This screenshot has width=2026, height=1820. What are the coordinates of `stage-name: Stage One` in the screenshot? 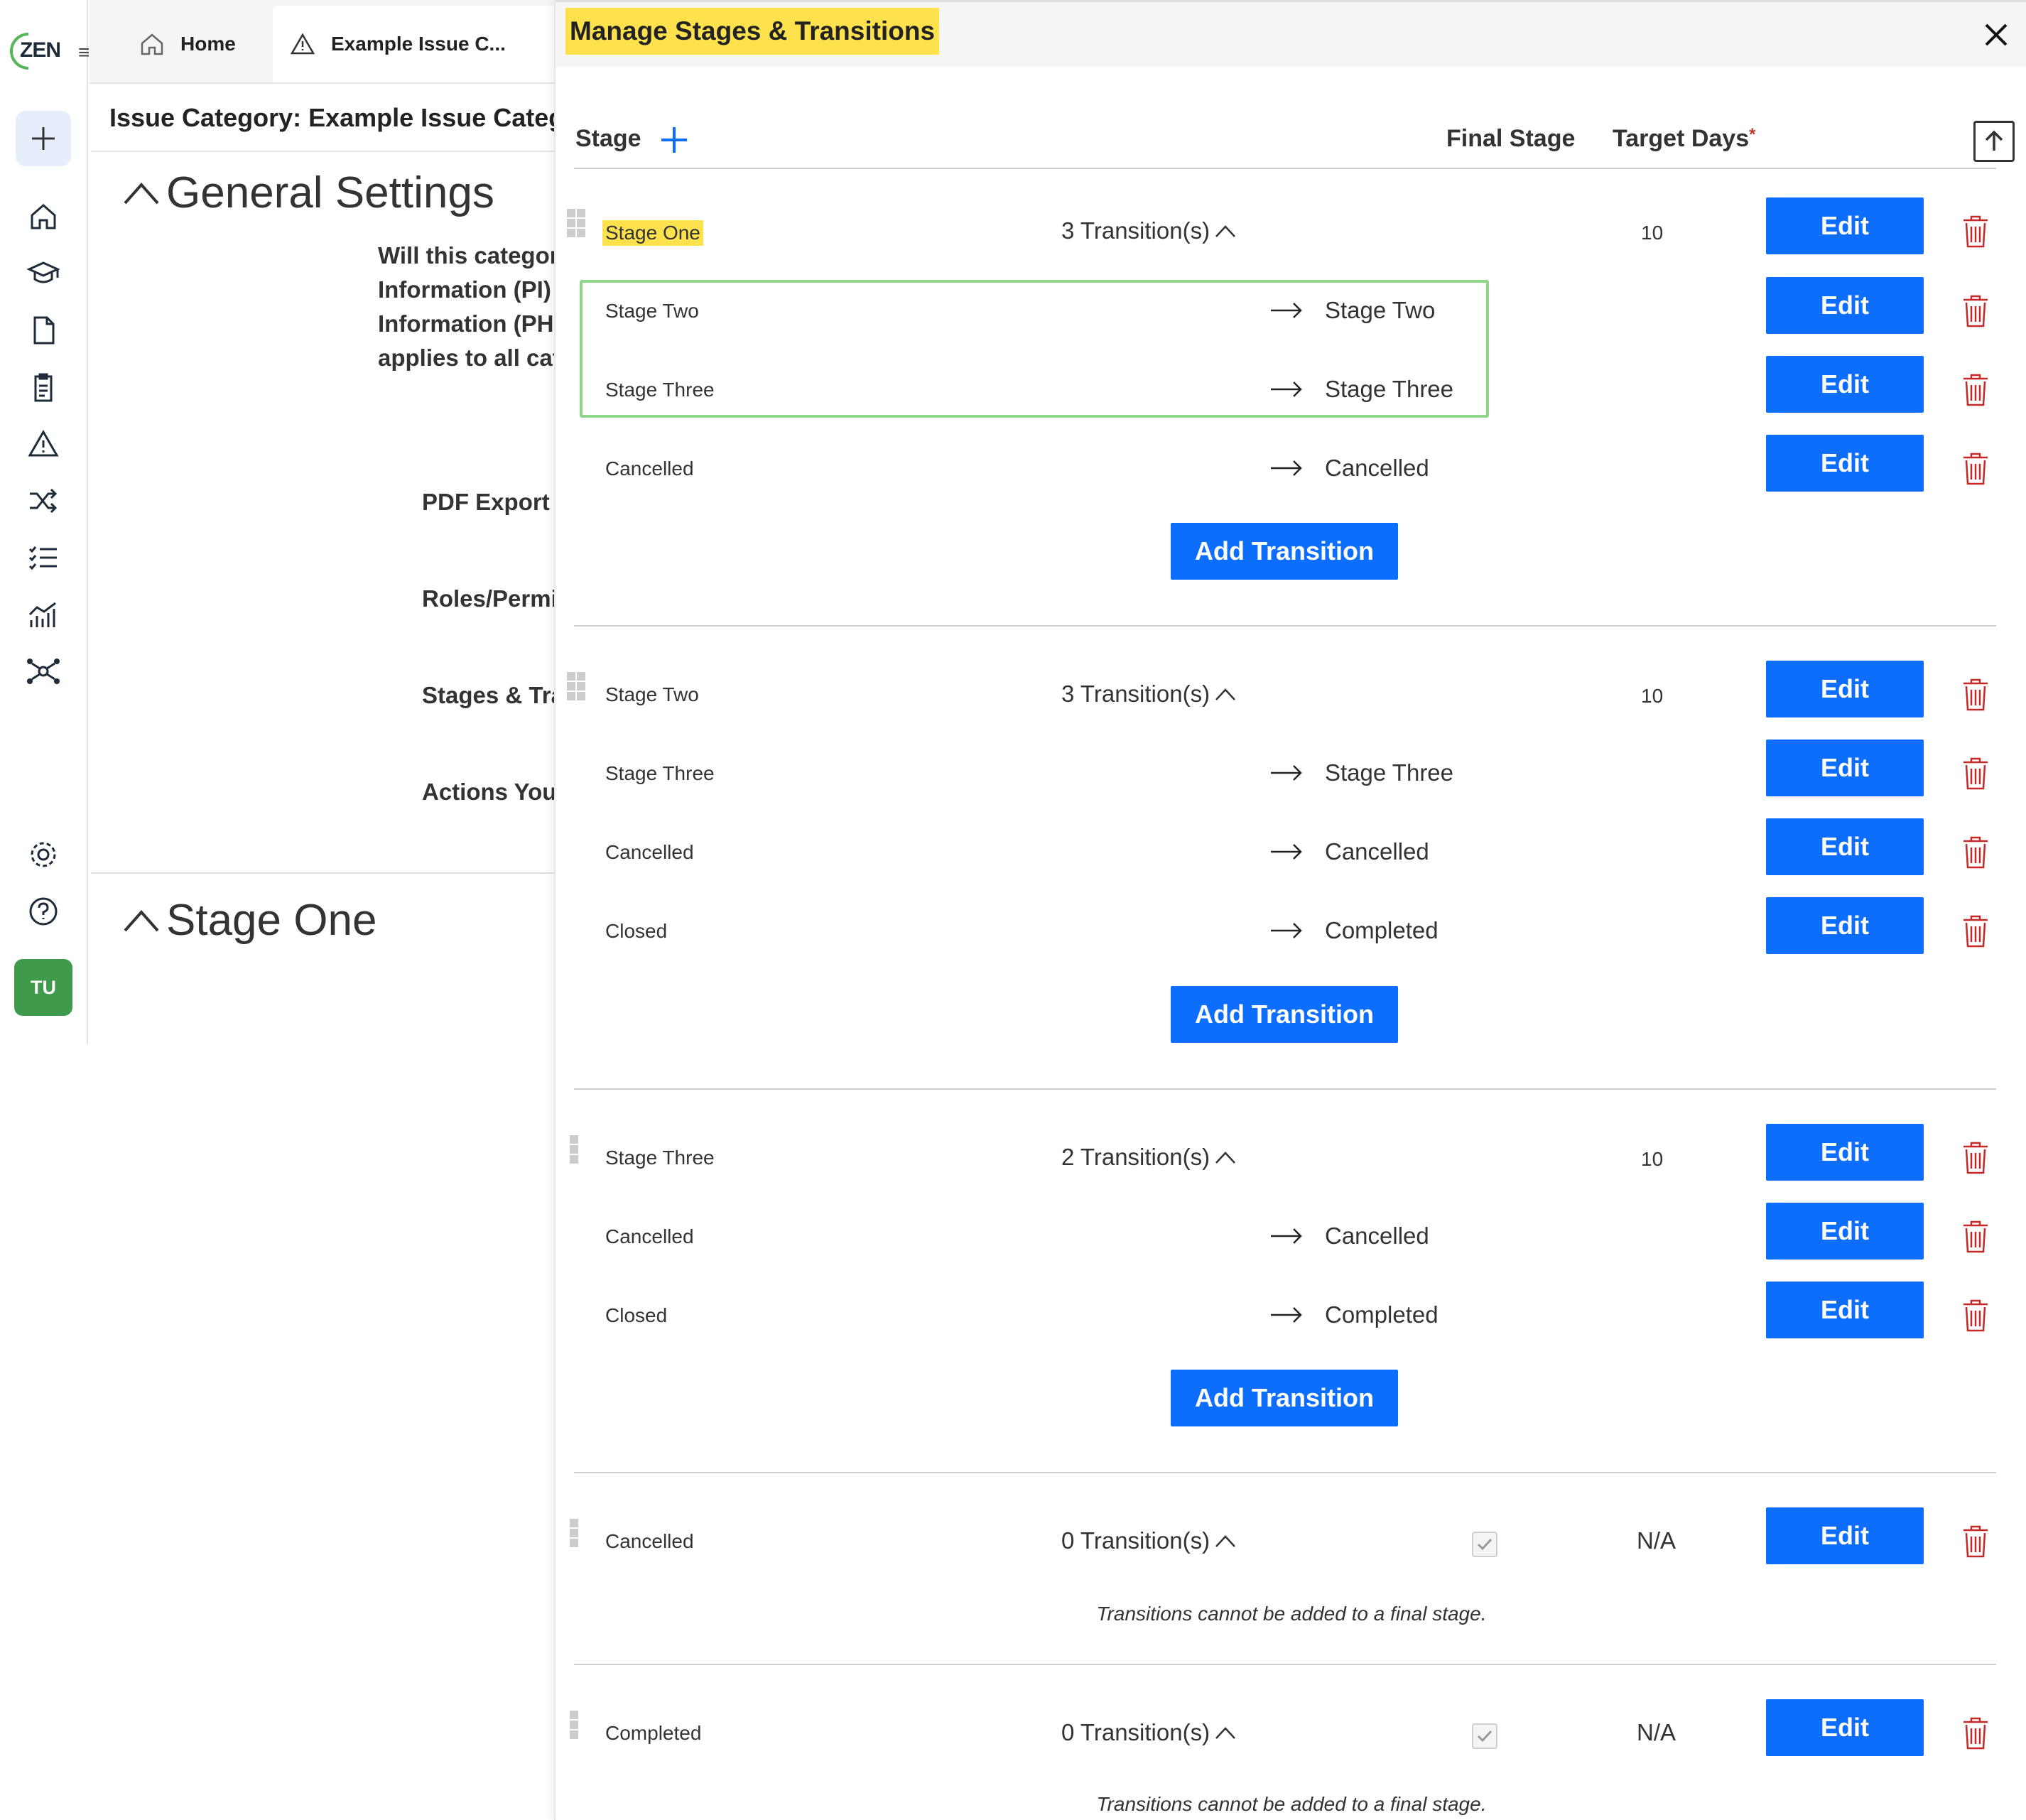 It's located at (653, 233).